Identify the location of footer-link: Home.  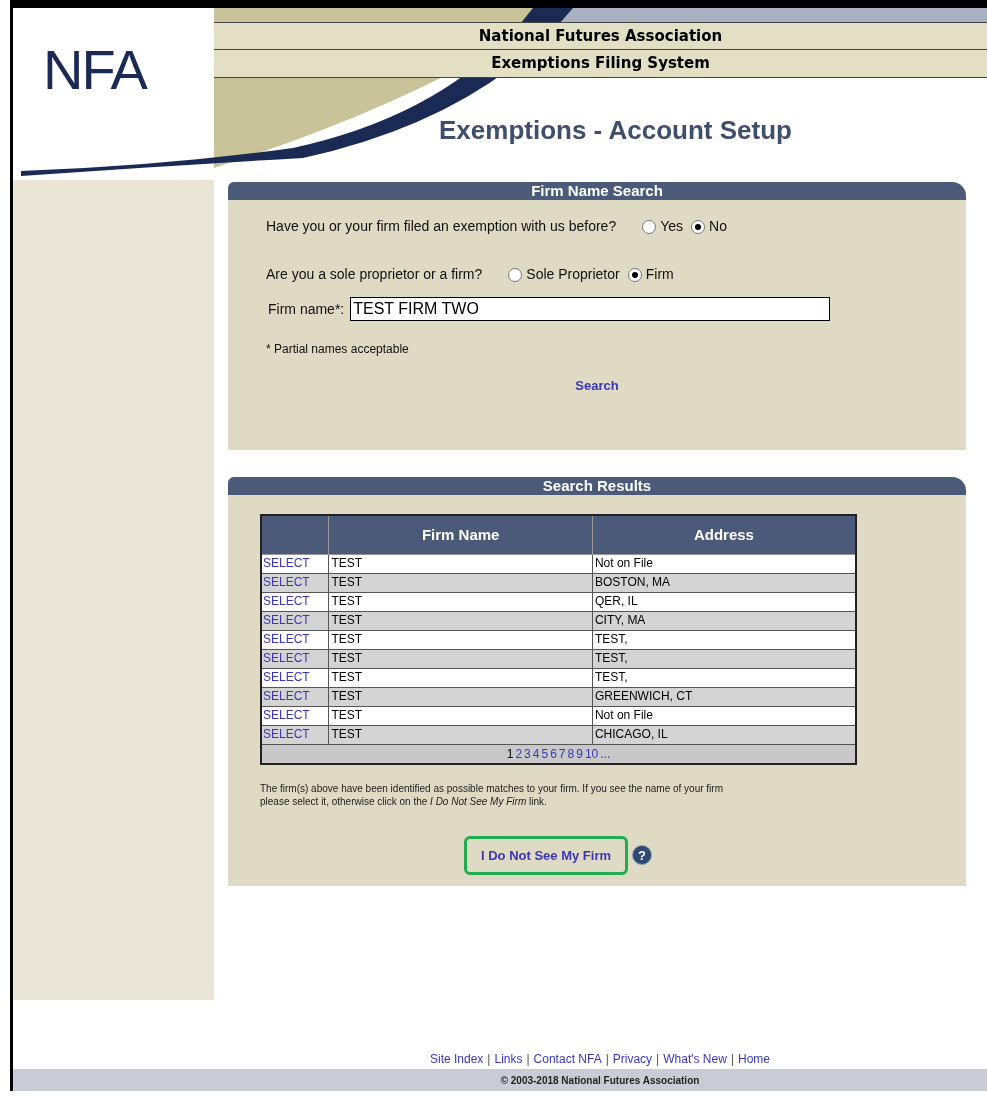
(754, 1060).